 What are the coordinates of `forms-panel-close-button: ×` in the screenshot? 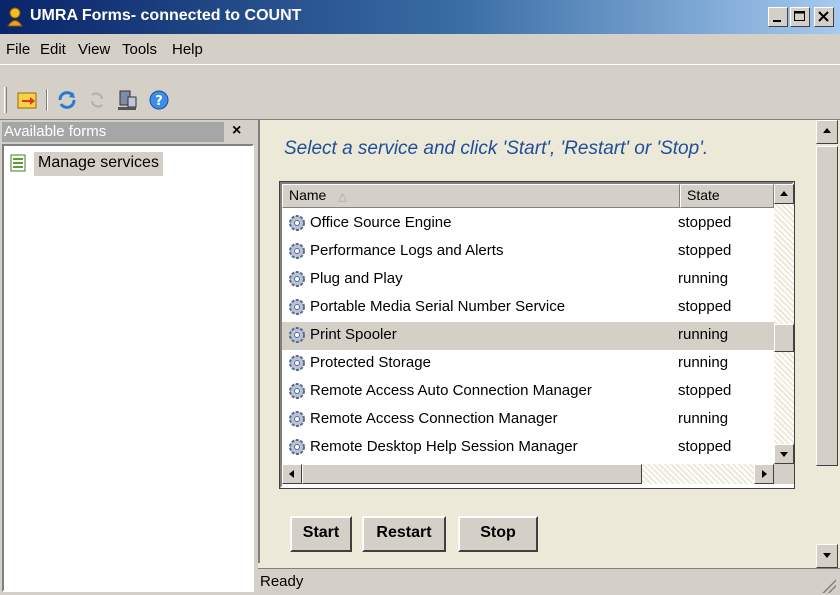 It's located at (236, 131).